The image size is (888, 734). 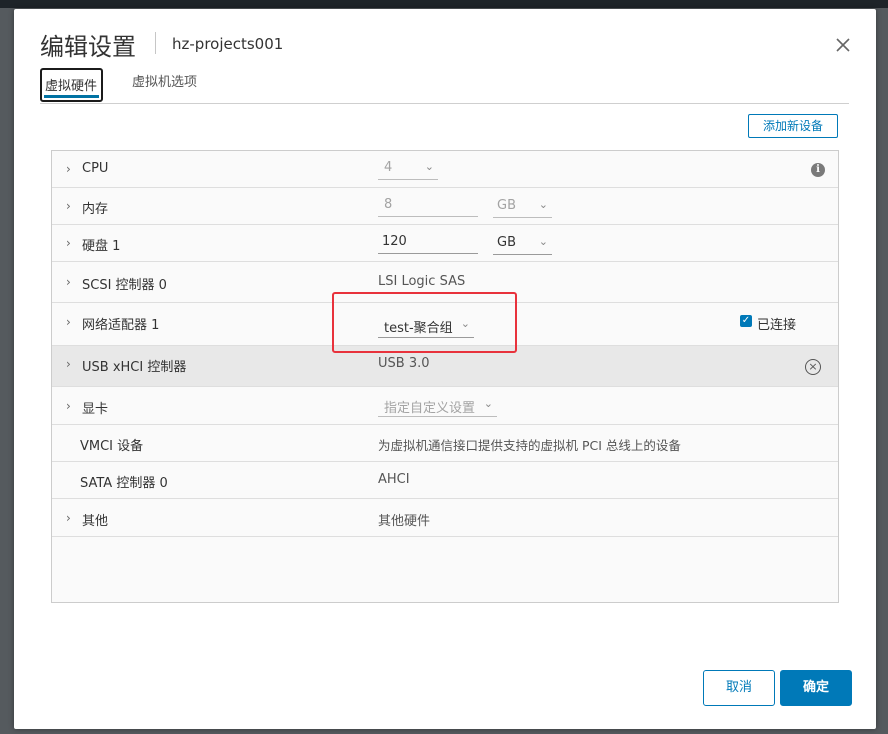 I want to click on disk-unit-select: GB ⌄, so click(x=522, y=245).